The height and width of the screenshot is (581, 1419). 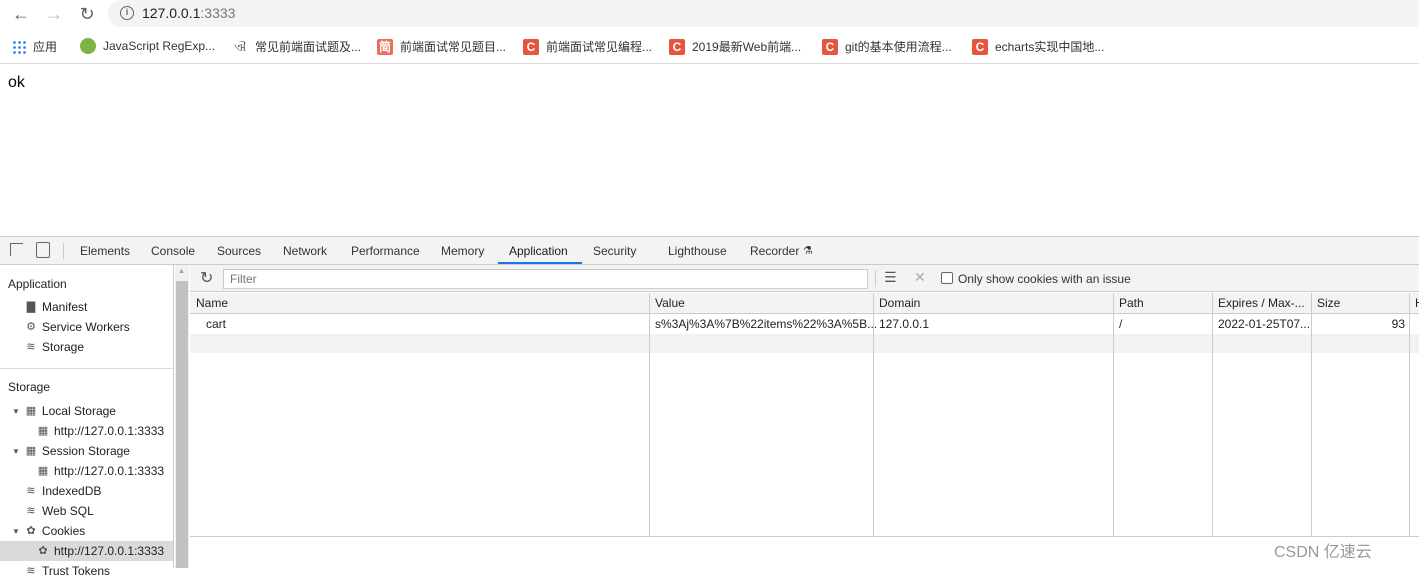 I want to click on sidebar-item-indexeddb: ≋ IndexedDB, so click(x=63, y=491).